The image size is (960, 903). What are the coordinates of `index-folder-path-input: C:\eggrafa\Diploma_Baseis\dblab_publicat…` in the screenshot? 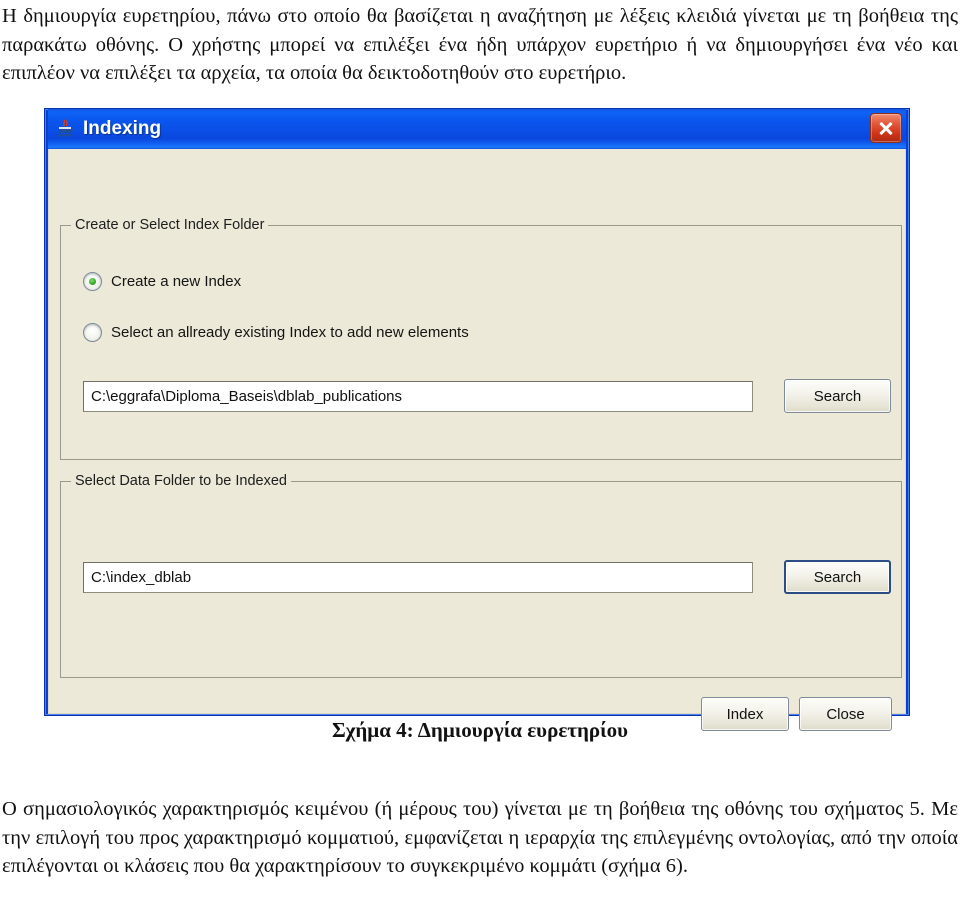 It's located at (418, 396).